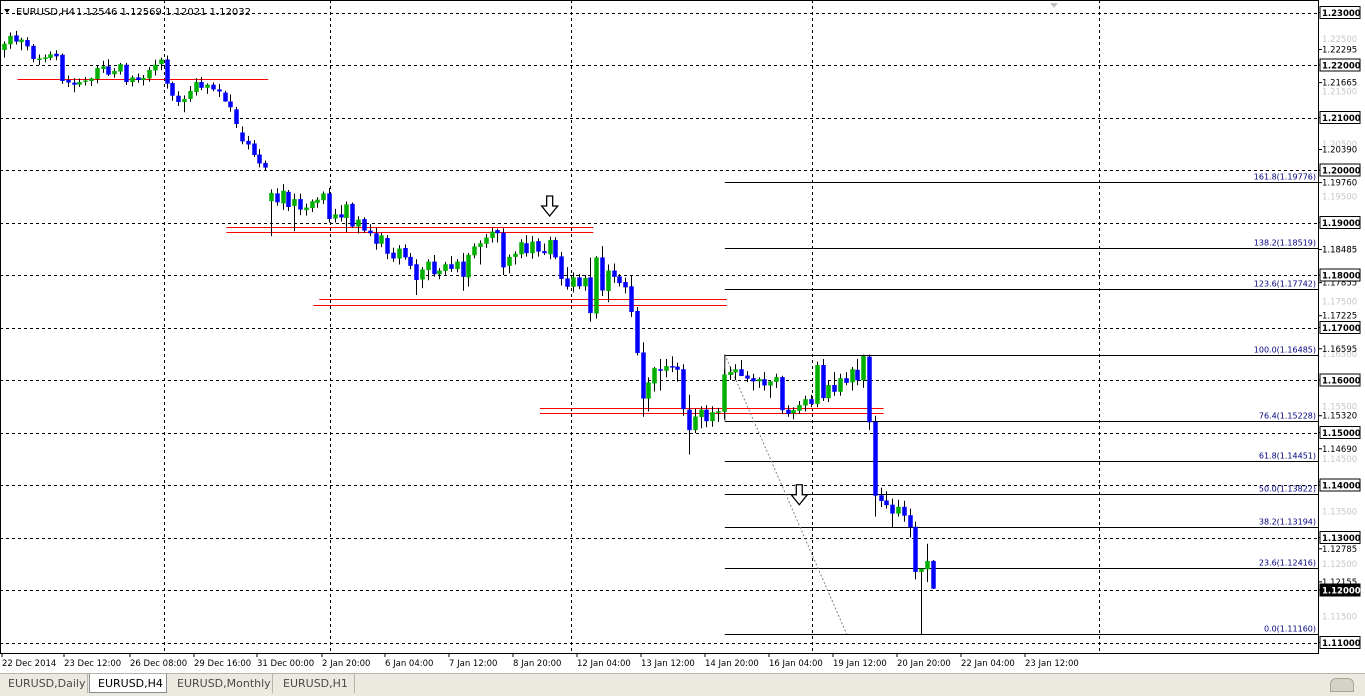 Image resolution: width=1365 pixels, height=696 pixels. I want to click on tab-eurusd-h4: EURUSD,H4, so click(128, 683).